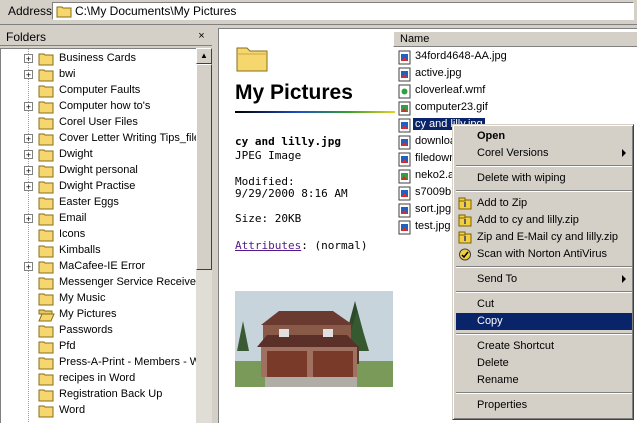 Image resolution: width=637 pixels, height=423 pixels. What do you see at coordinates (502, 203) in the screenshot?
I see `menu-item-label: Add to Zip` at bounding box center [502, 203].